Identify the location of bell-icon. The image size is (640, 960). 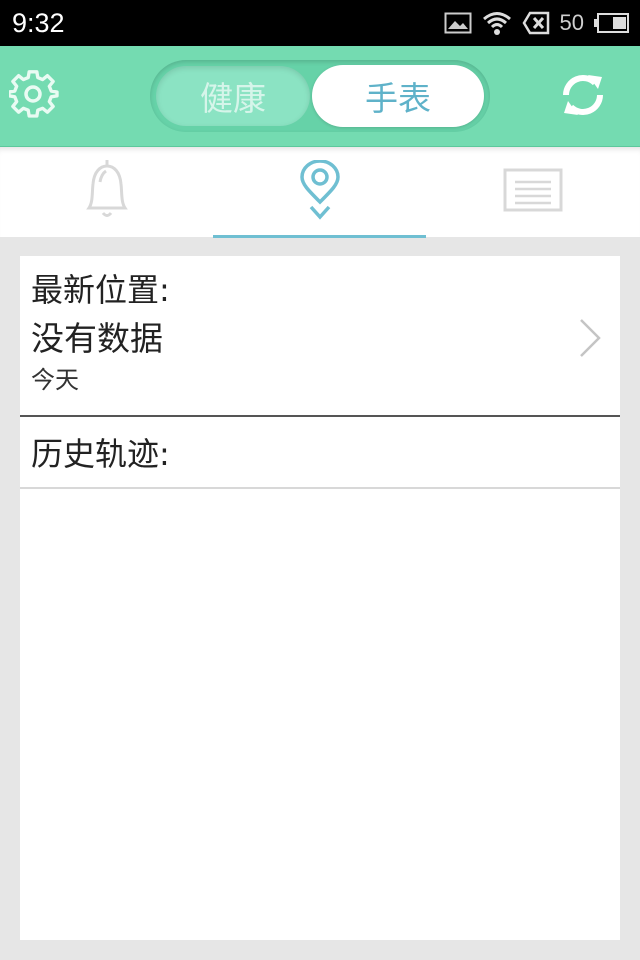
(107, 192).